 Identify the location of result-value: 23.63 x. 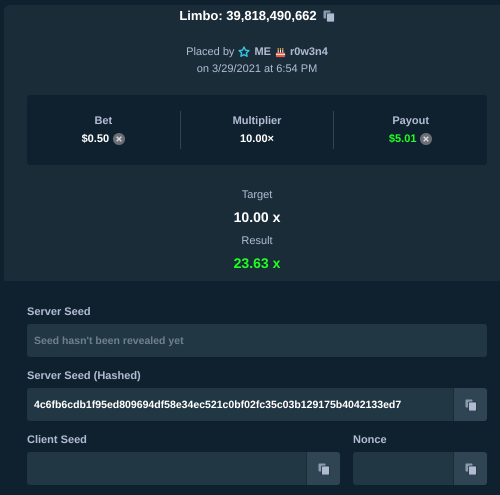
(257, 263).